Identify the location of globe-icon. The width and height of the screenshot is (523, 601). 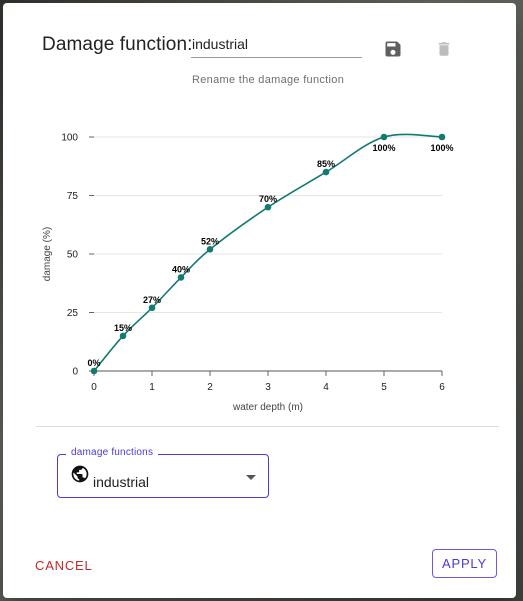
(80, 474).